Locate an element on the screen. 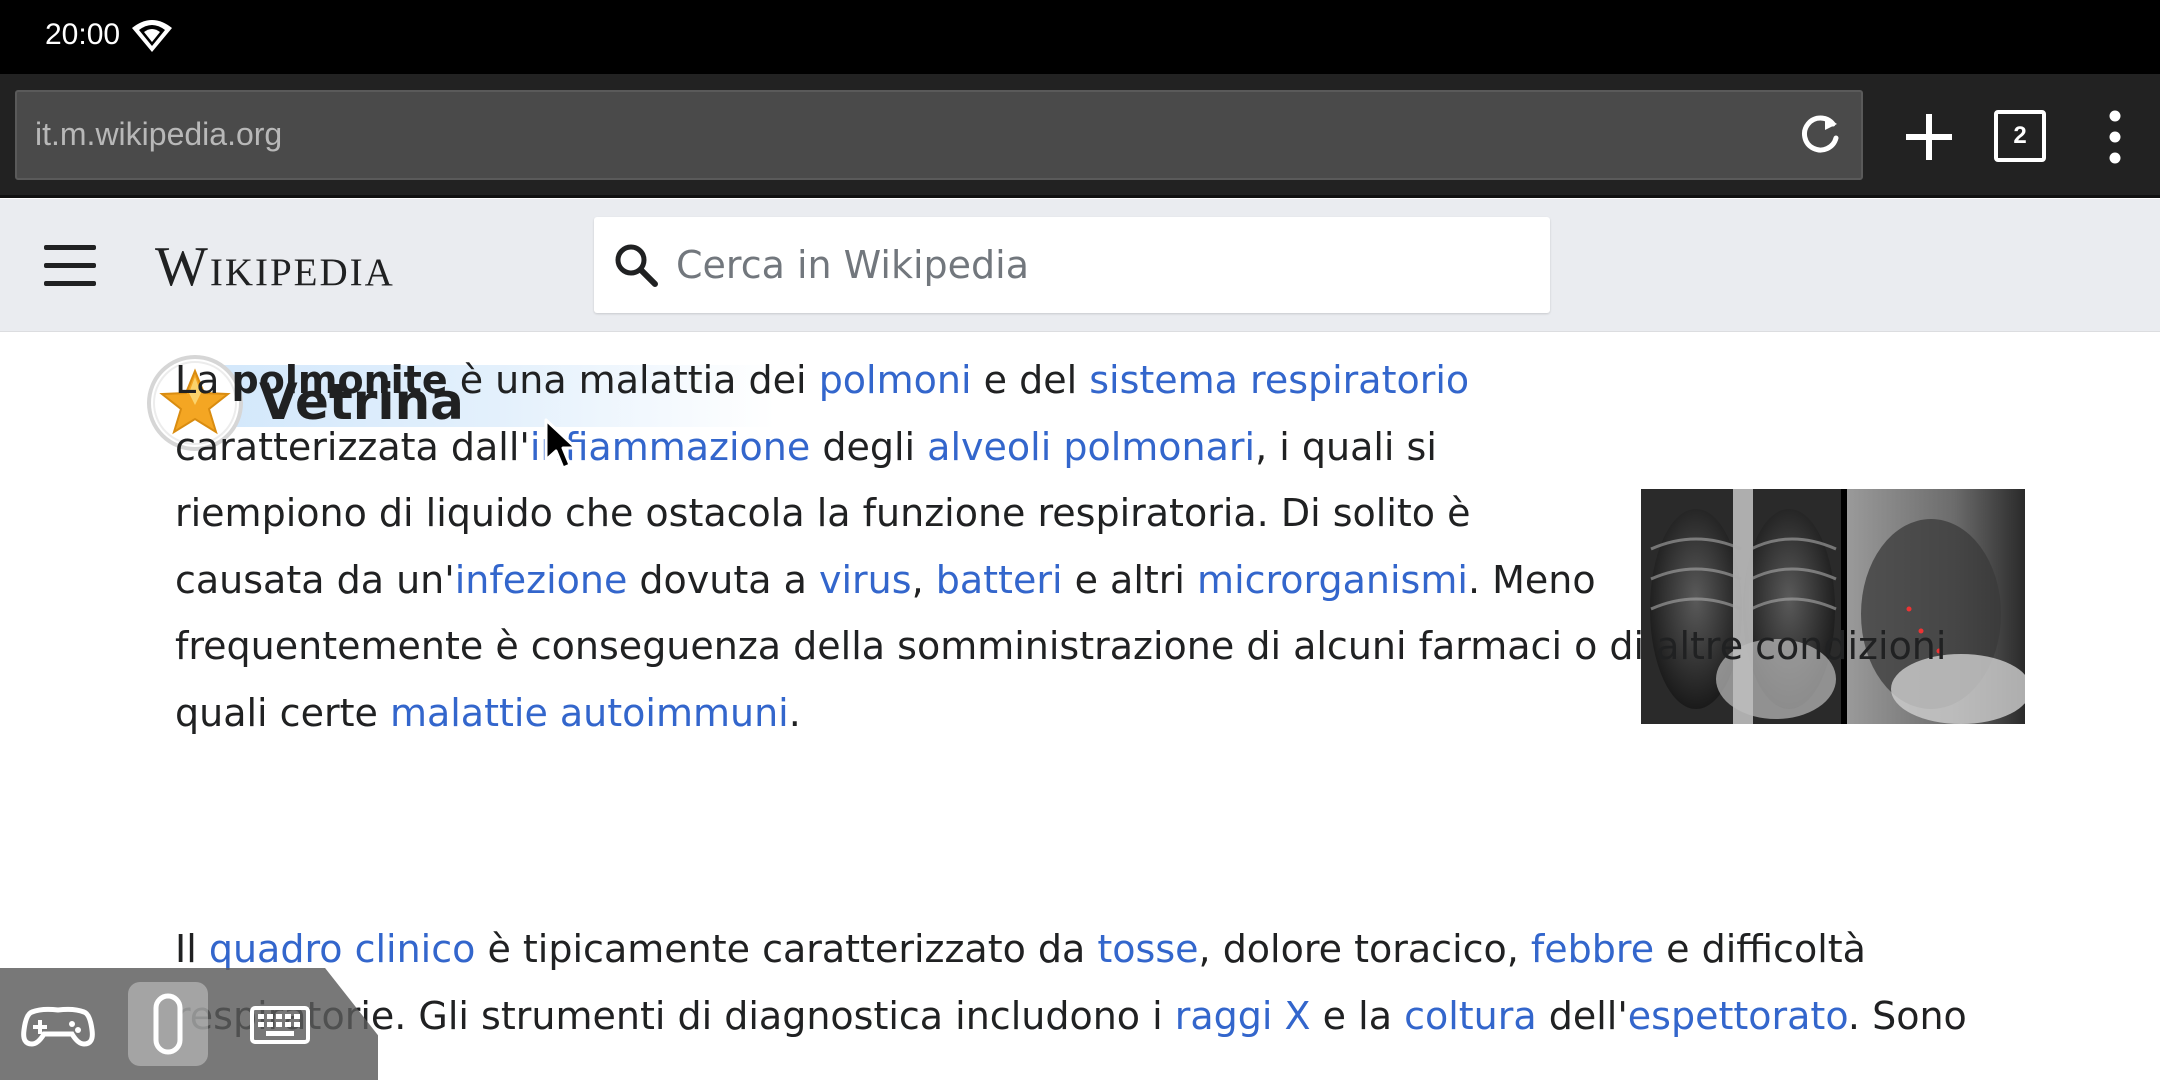  status-time: 20:00 is located at coordinates (83, 34).